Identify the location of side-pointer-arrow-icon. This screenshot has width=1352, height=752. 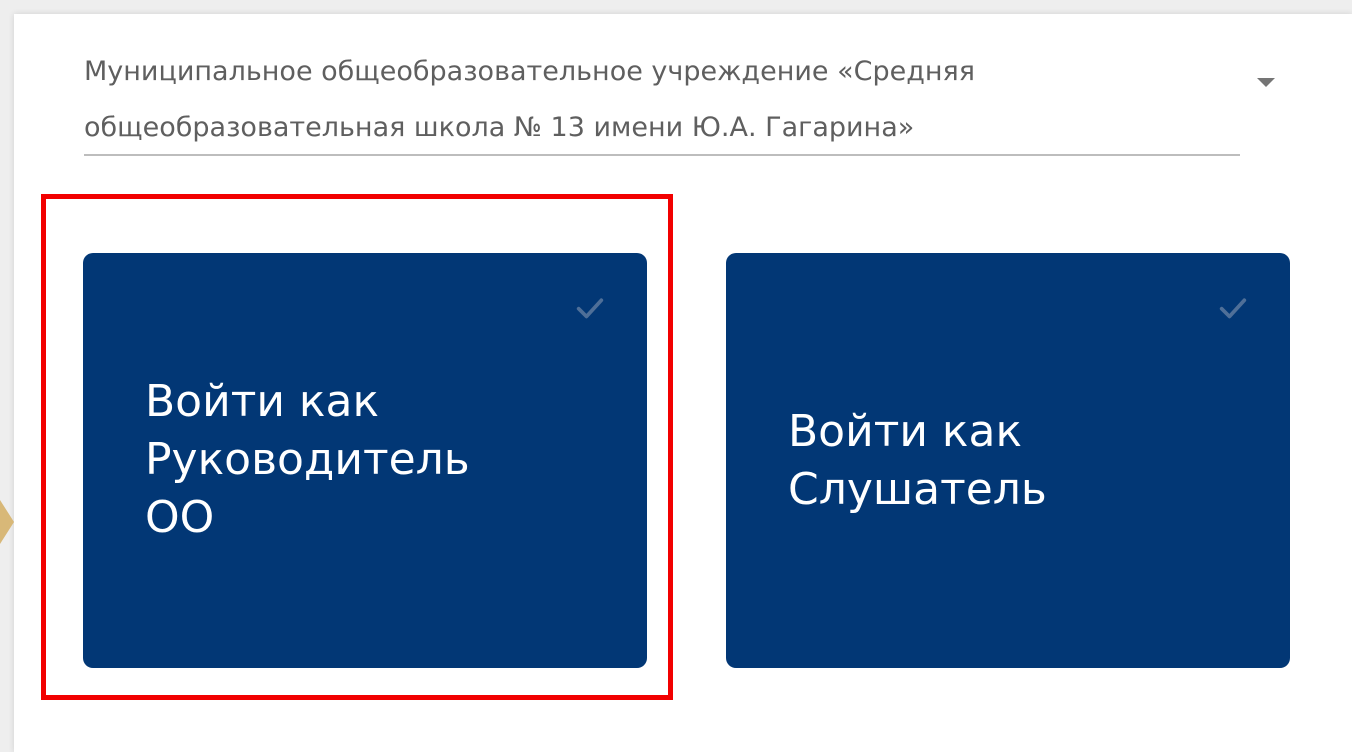
(7, 522).